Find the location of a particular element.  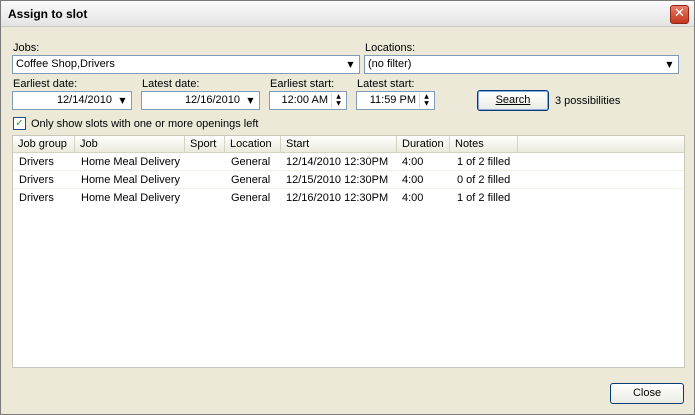

latest-start-value: 11:59 PM is located at coordinates (392, 100).